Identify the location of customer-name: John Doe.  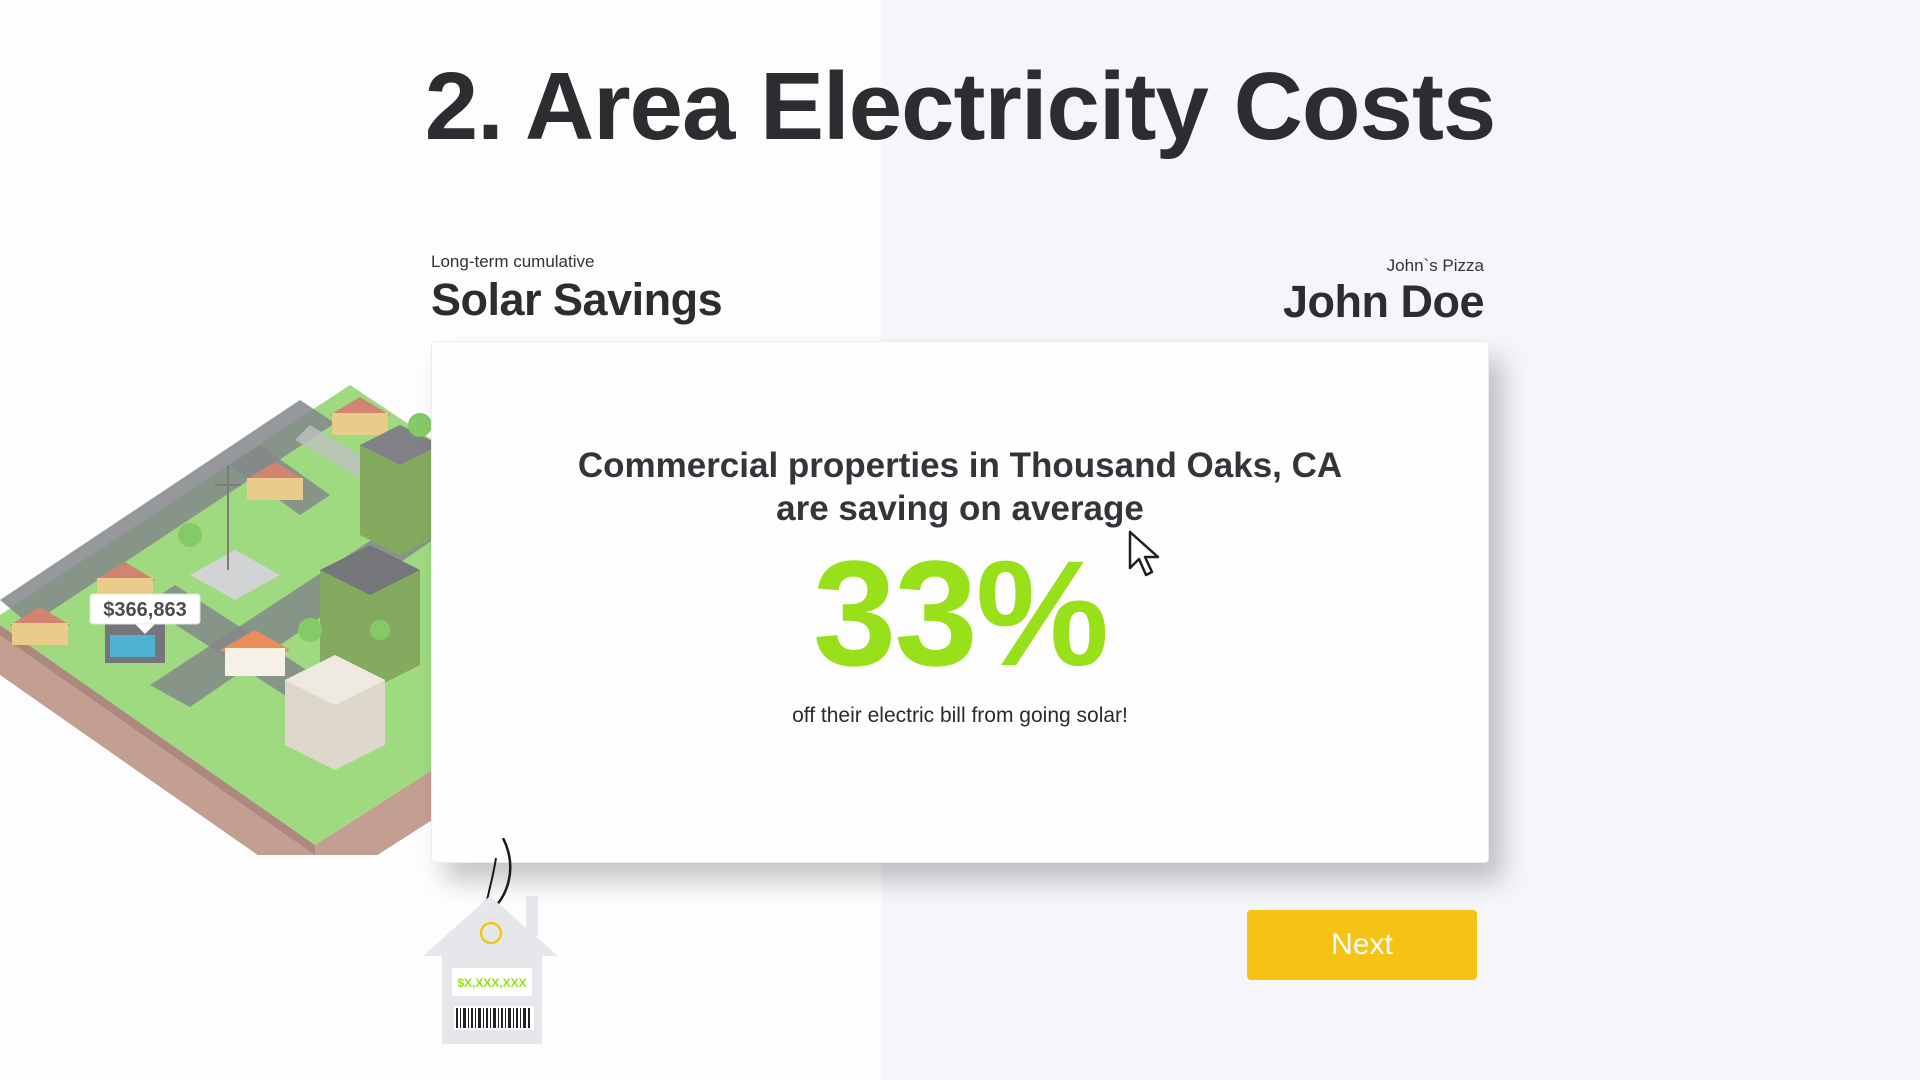
(1383, 301).